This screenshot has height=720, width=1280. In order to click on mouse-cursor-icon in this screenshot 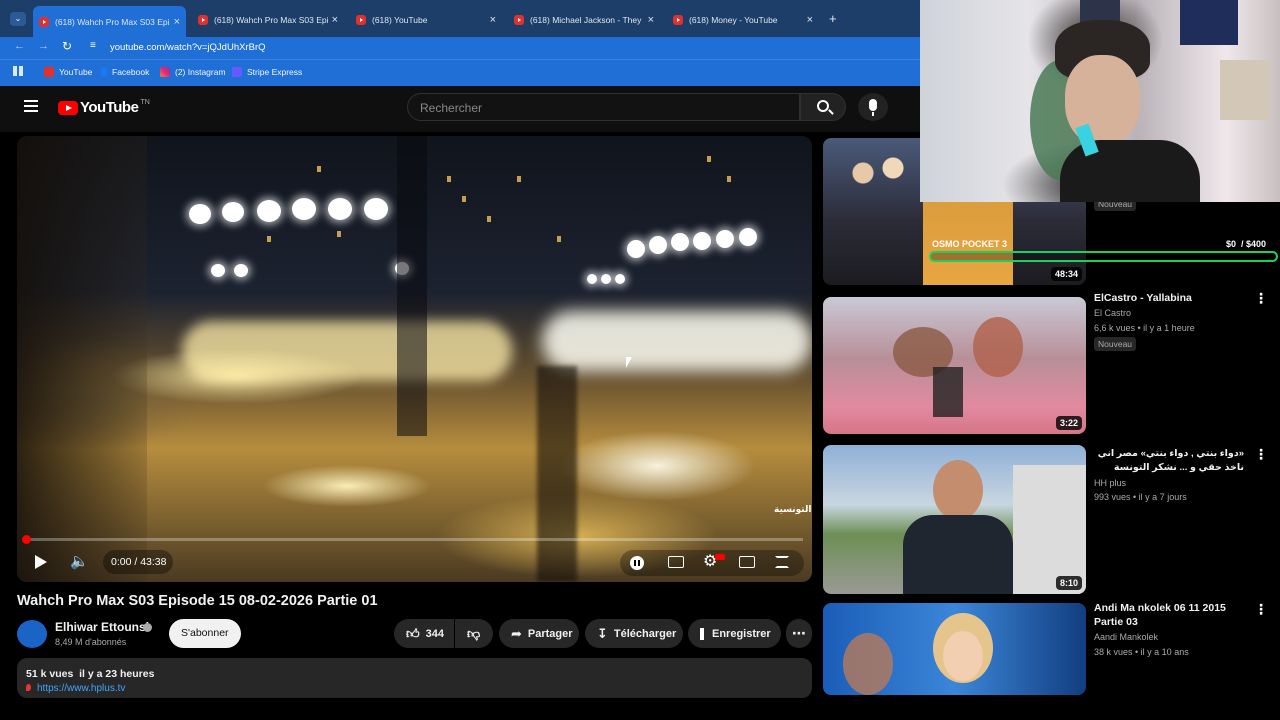, I will do `click(629, 362)`.